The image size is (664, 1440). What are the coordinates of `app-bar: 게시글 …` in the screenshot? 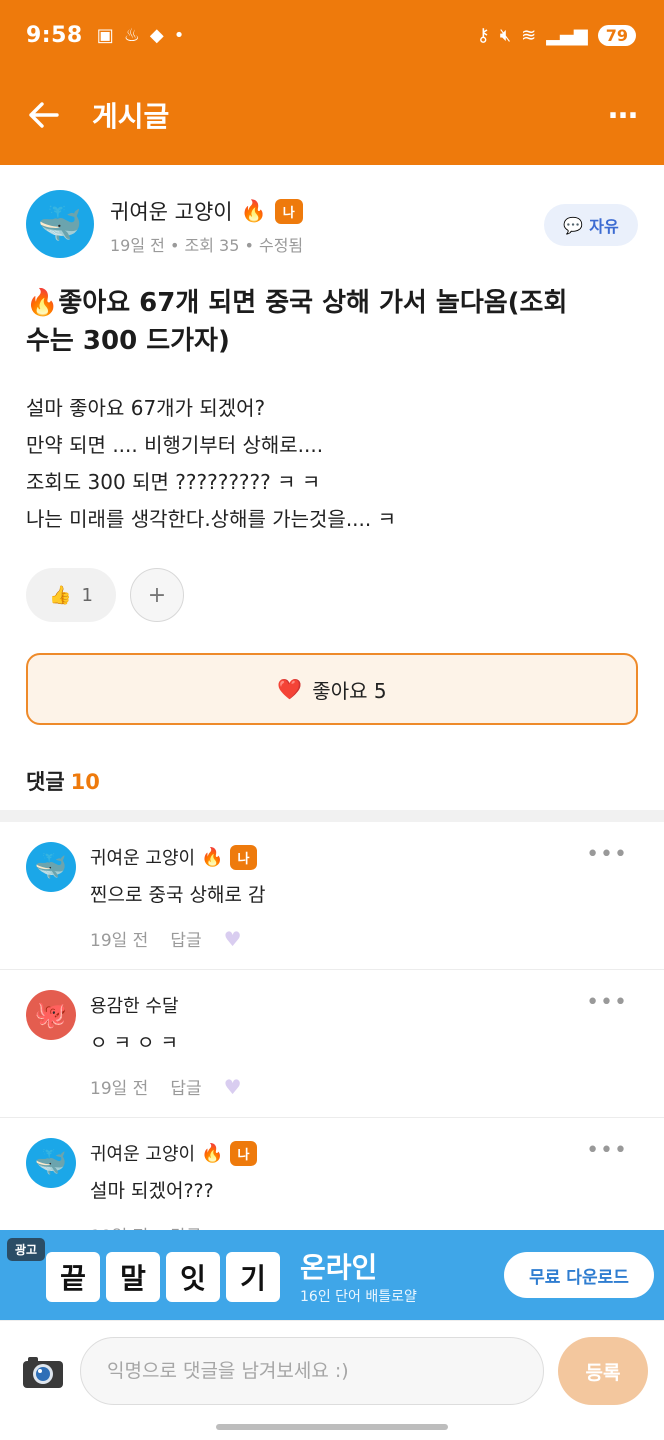 It's located at (332, 115).